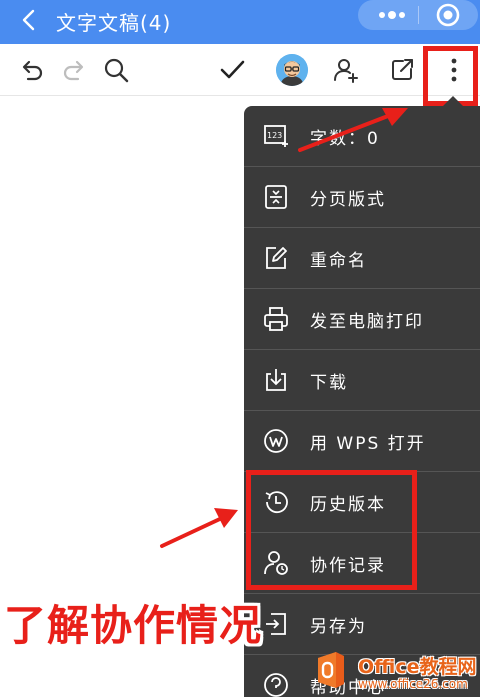  What do you see at coordinates (338, 261) in the screenshot?
I see `menu-item-label: 重命名` at bounding box center [338, 261].